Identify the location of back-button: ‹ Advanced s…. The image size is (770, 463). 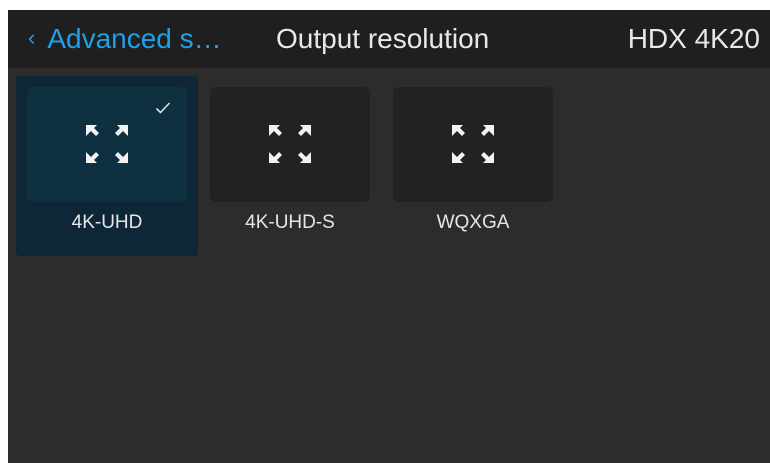
(125, 39).